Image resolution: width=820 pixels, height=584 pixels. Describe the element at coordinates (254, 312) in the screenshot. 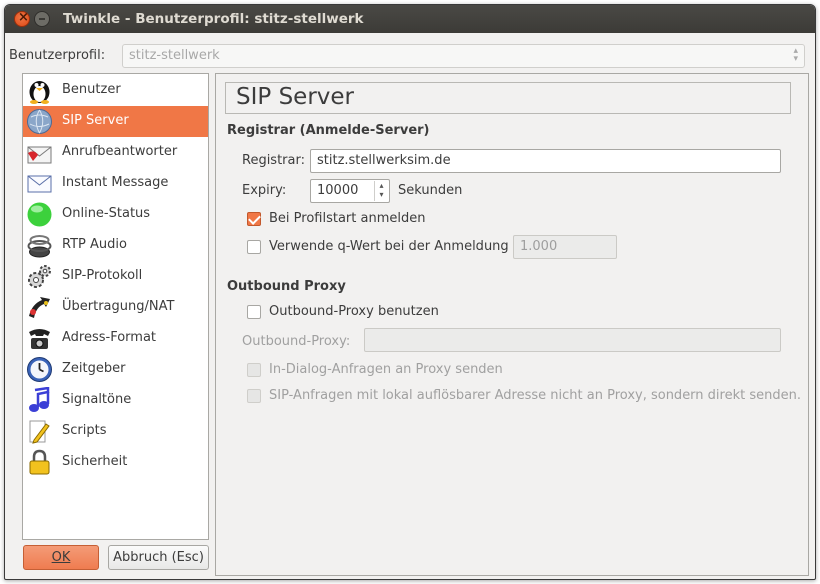

I see `use-proxy-checkbox` at that location.